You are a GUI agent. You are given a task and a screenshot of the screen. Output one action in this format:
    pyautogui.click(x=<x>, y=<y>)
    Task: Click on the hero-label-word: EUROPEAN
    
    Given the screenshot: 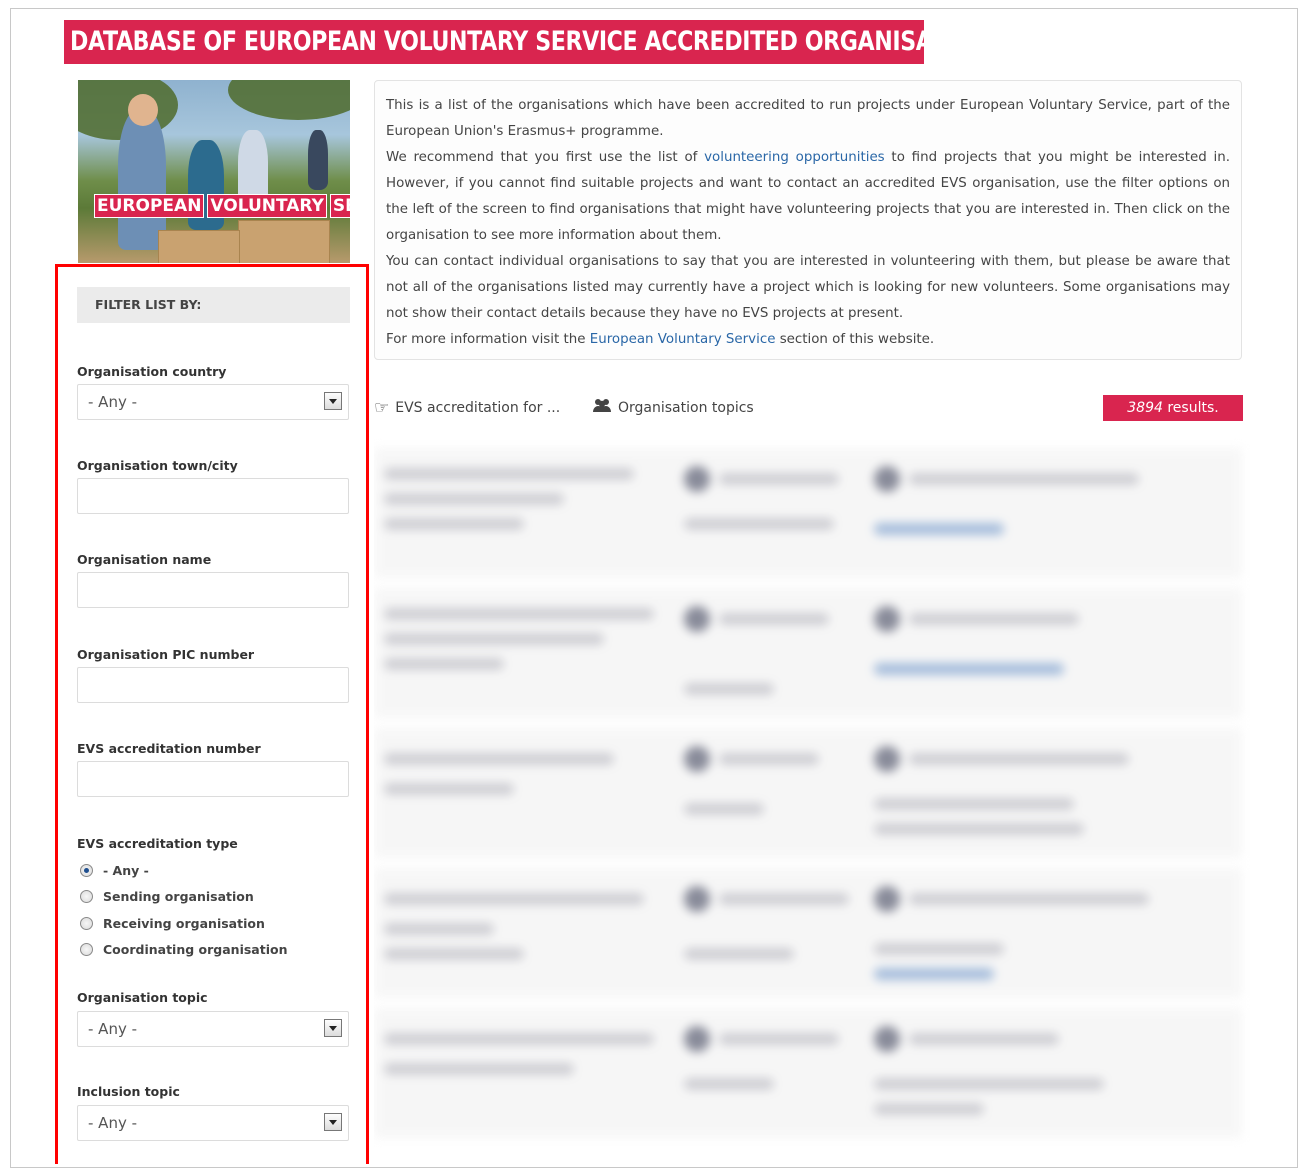 What is the action you would take?
    pyautogui.click(x=149, y=206)
    